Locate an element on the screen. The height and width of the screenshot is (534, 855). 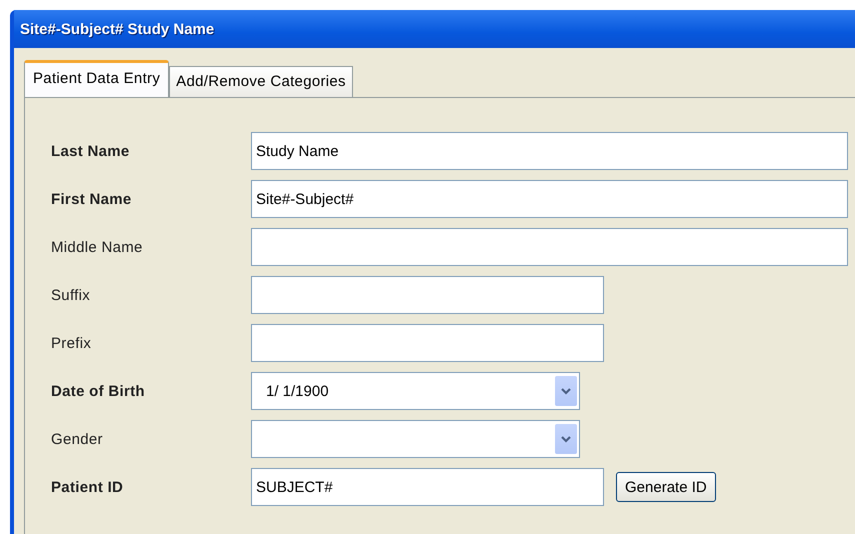
field-label: Date of Birth is located at coordinates (98, 391).